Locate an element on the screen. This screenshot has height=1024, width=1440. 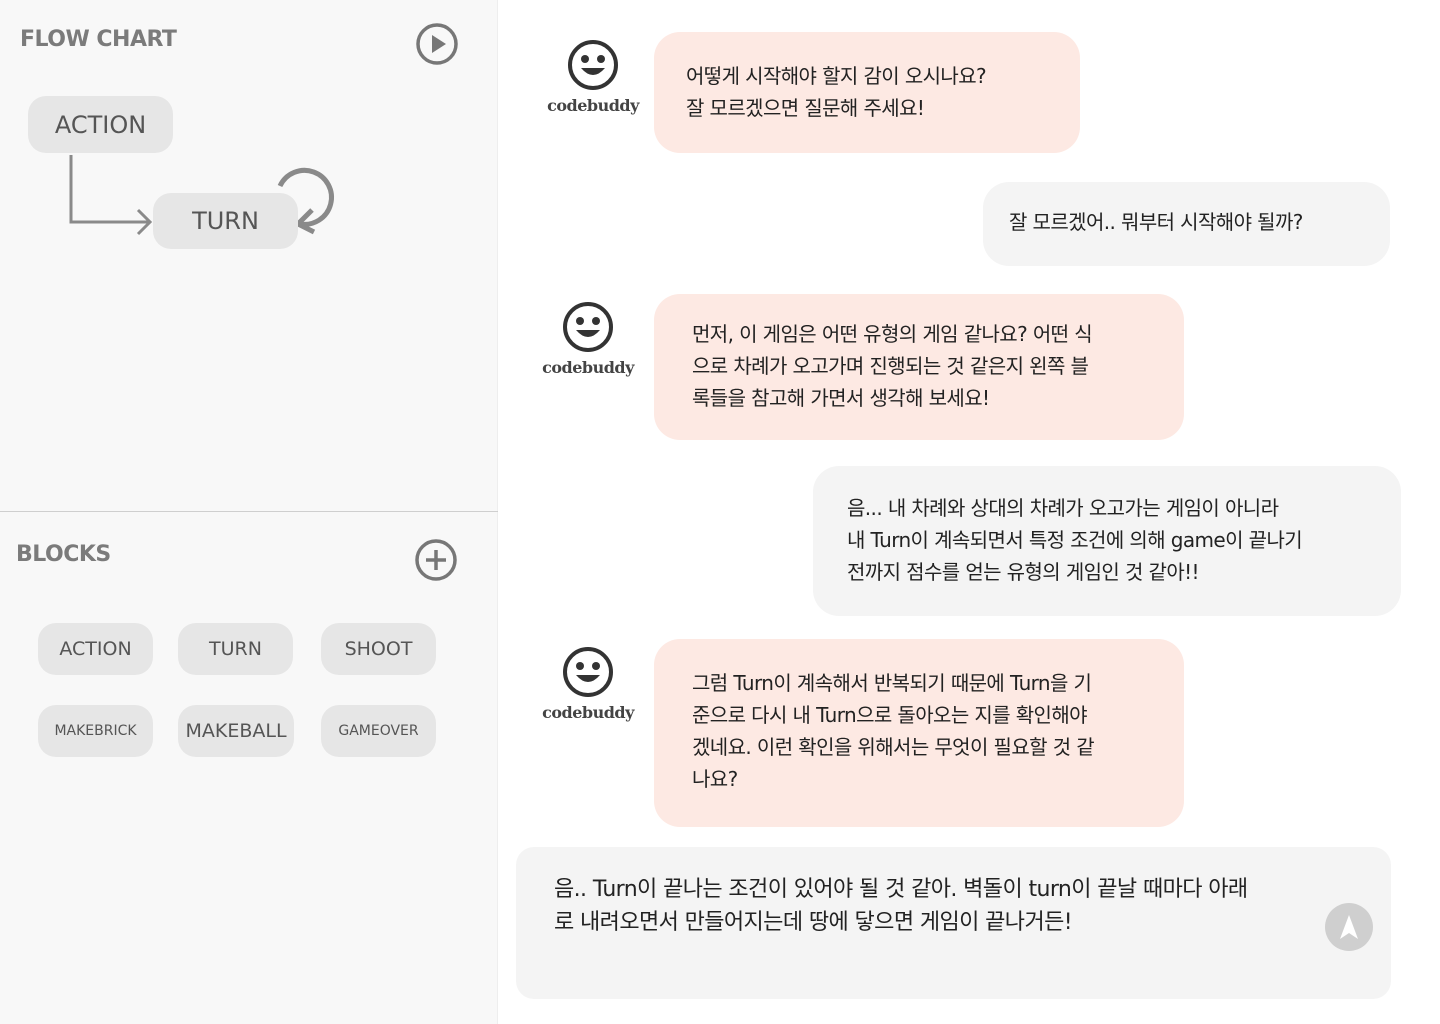
block-shoot: SHOOT is located at coordinates (378, 649).